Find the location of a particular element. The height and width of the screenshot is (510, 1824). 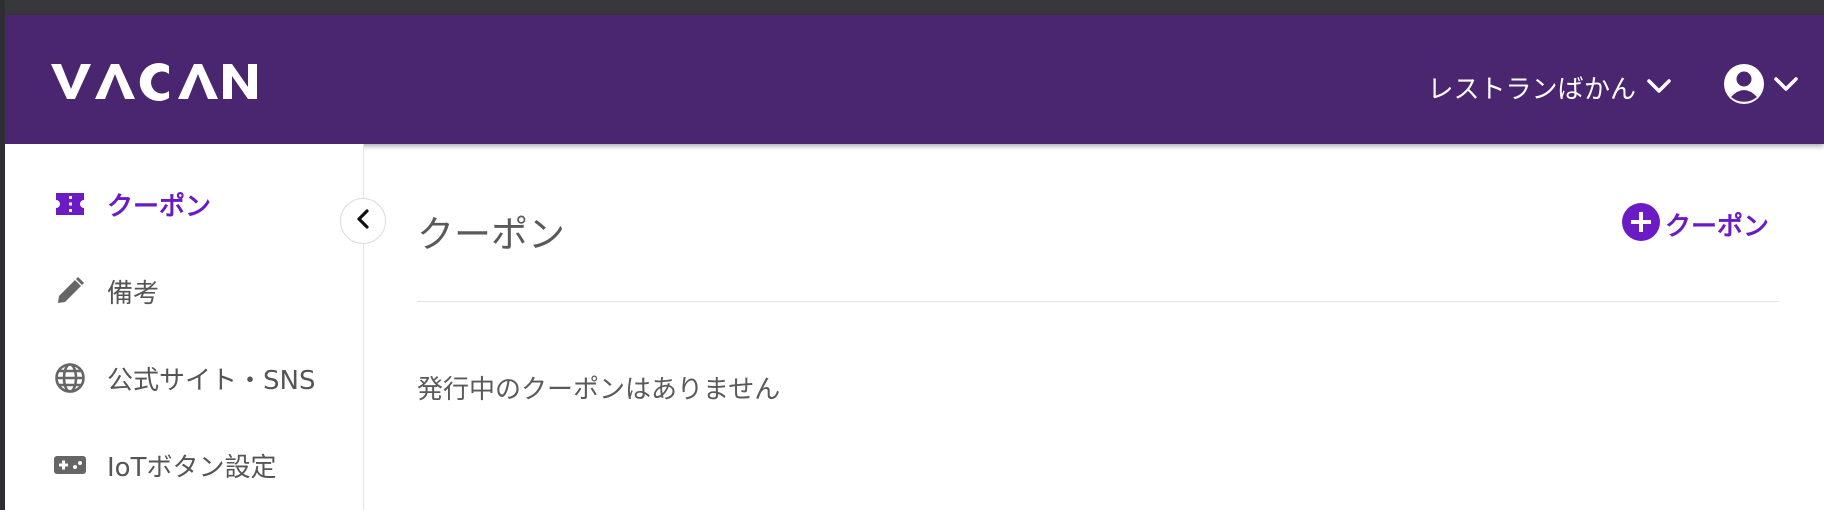

sidebar: クーポン 備考 公式サイト・SNS IoTボタン設定 is located at coordinates (184, 327).